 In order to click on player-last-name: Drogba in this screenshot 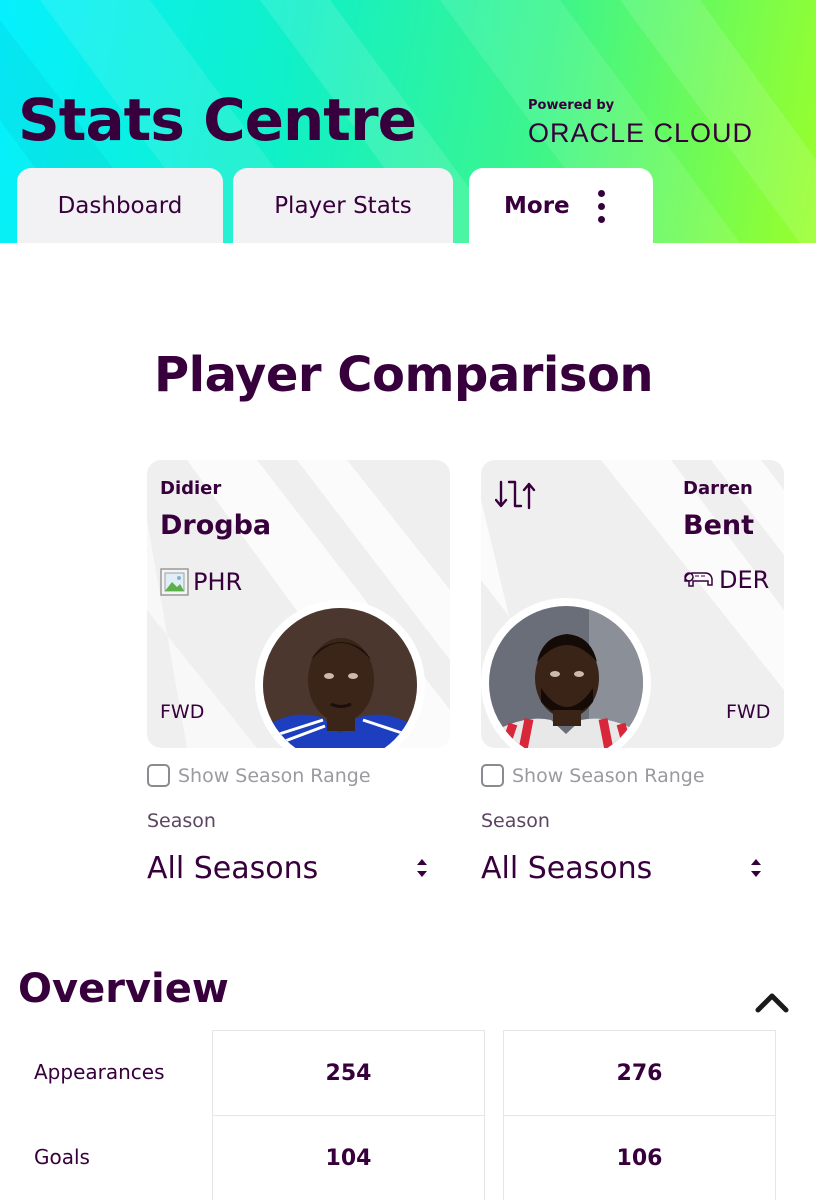, I will do `click(216, 525)`.